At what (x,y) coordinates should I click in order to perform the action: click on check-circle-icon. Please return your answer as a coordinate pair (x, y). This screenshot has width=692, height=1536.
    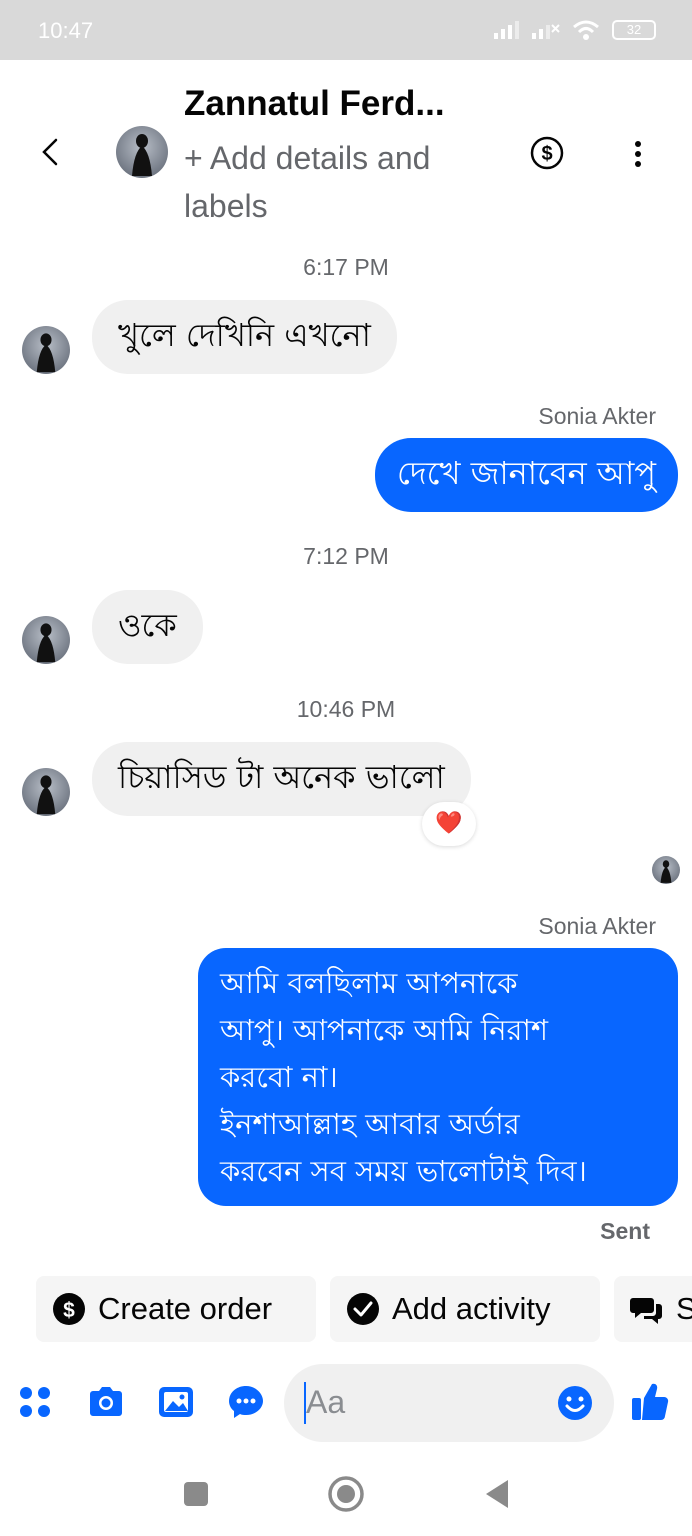
    Looking at the image, I should click on (363, 1309).